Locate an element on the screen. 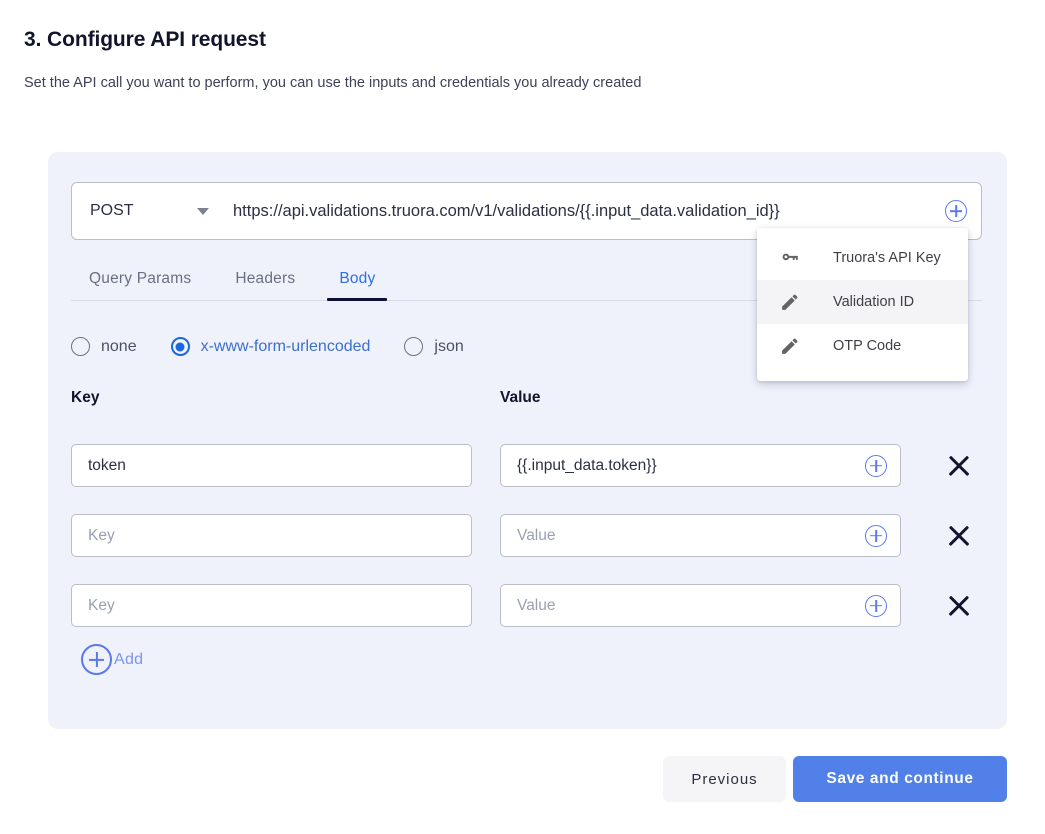 The height and width of the screenshot is (834, 1045). tab-body: Body is located at coordinates (357, 285).